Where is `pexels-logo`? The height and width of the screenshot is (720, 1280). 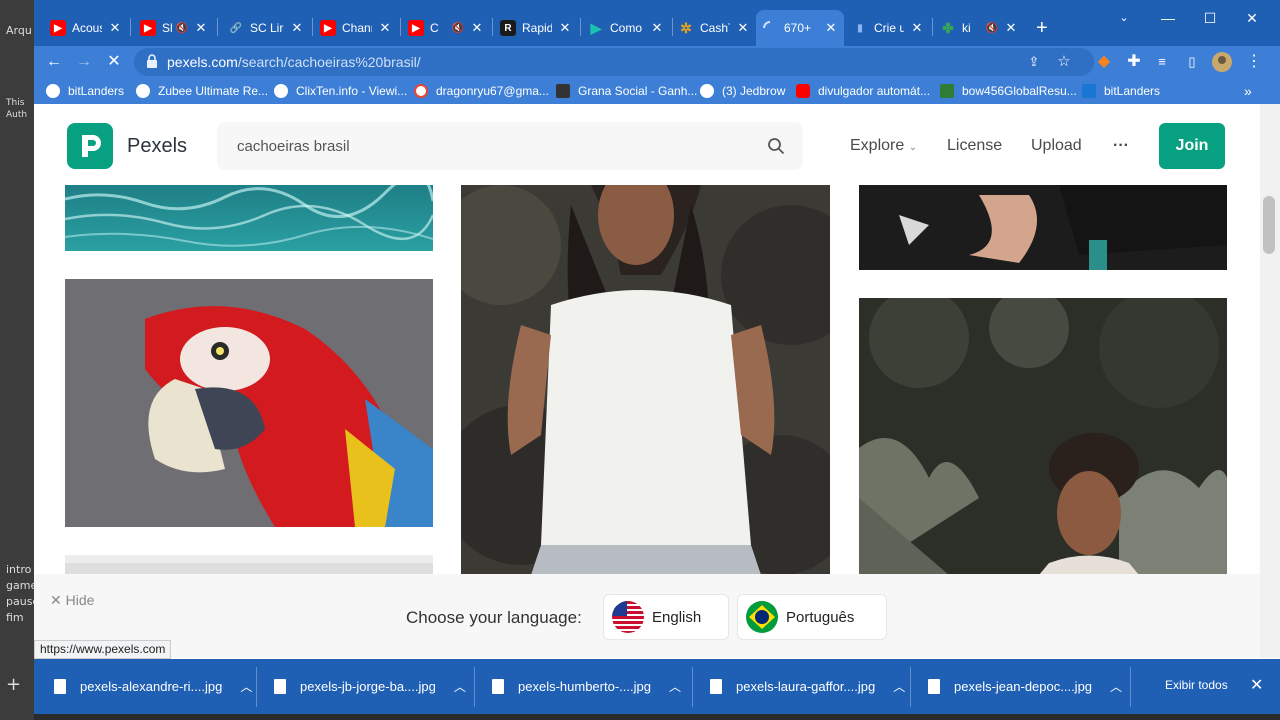
pexels-logo is located at coordinates (90, 146).